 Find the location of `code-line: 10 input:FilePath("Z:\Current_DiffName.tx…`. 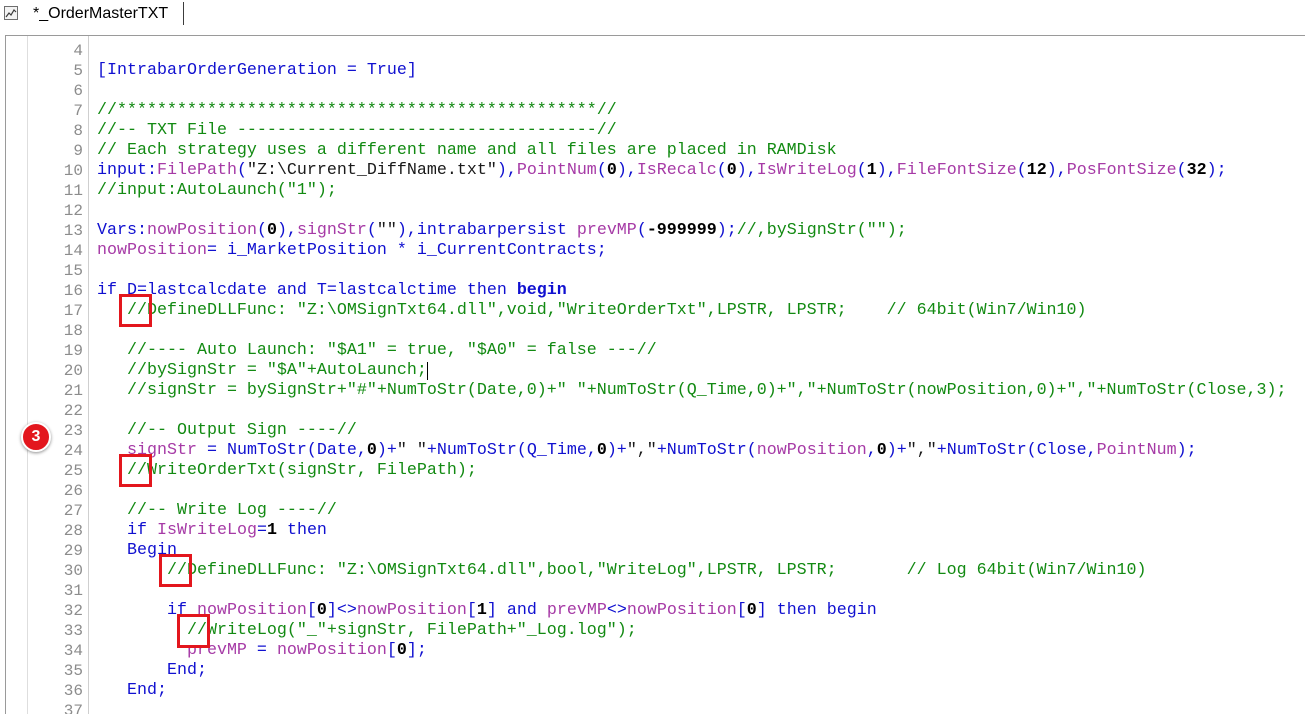

code-line: 10 input:FilePath("Z:\Current_DiffName.tx… is located at coordinates (655, 171).